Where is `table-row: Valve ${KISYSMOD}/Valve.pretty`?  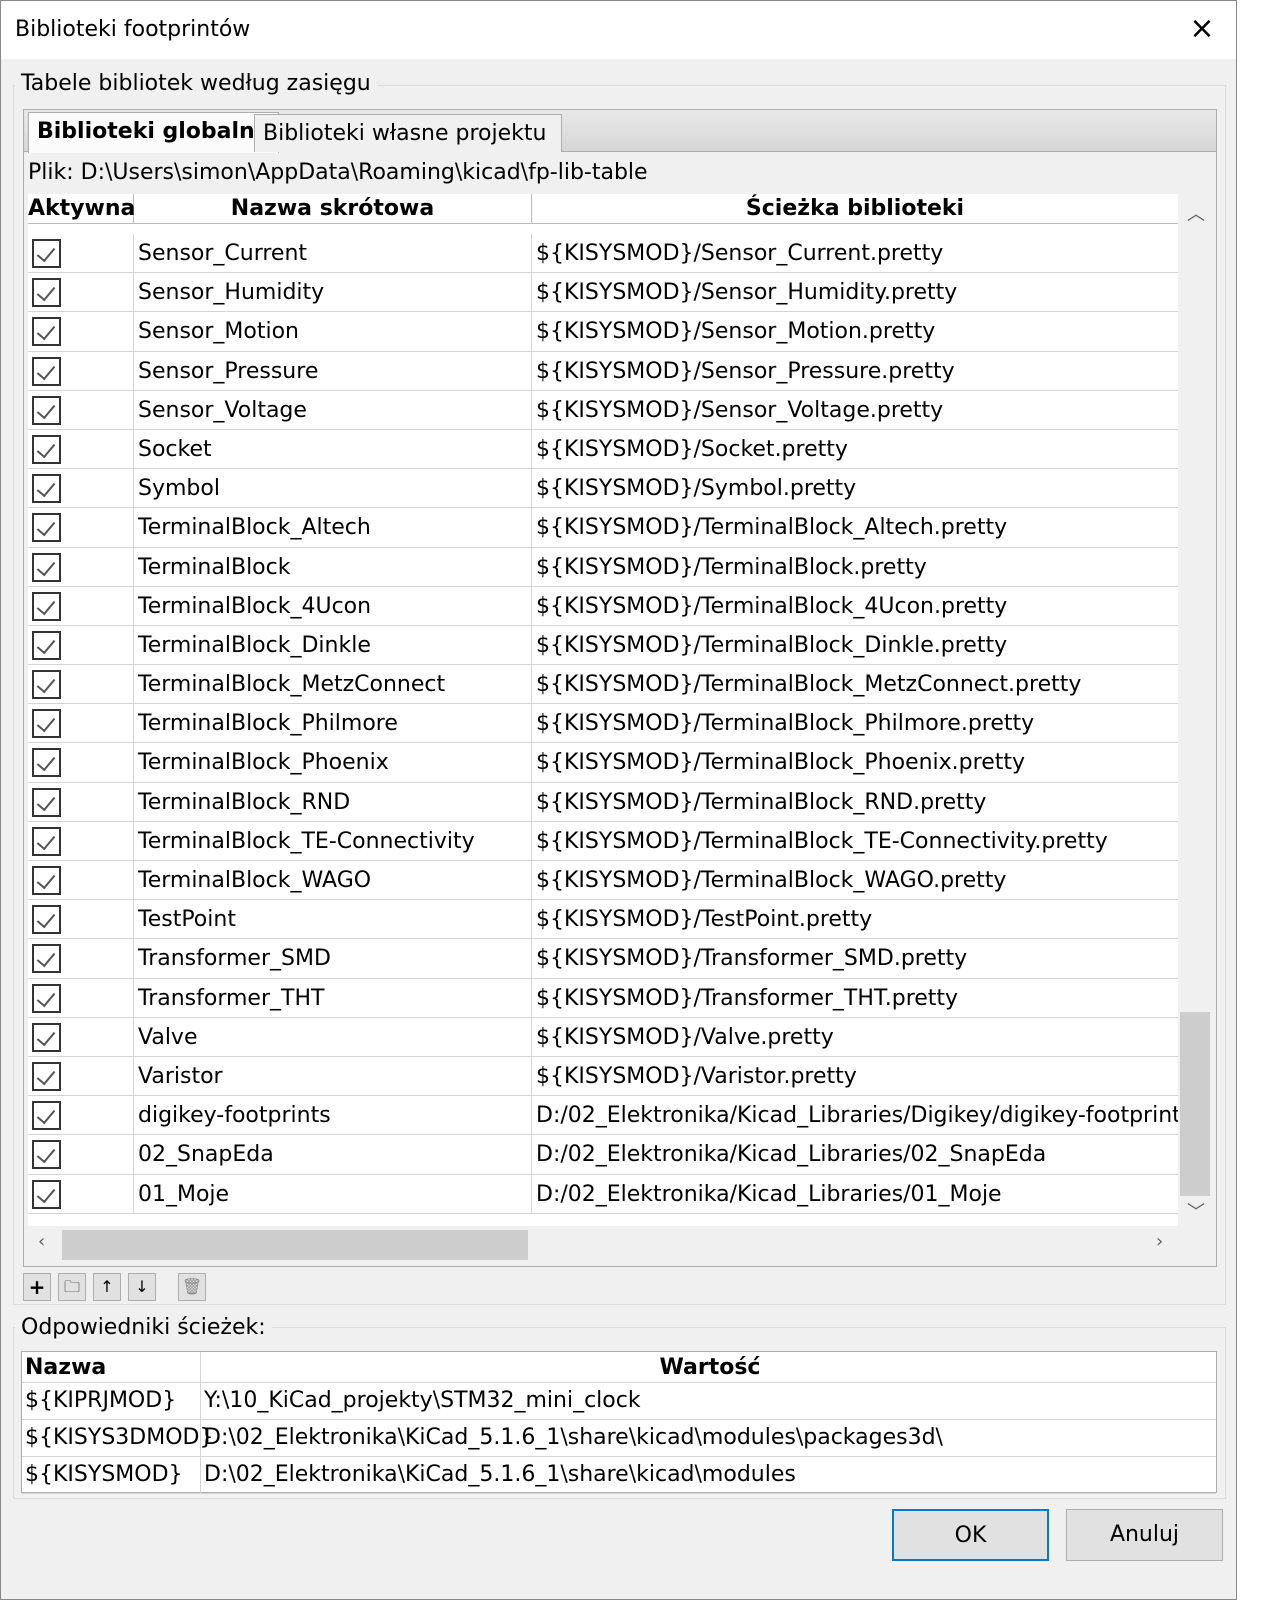 table-row: Valve ${KISYSMOD}/Valve.pretty is located at coordinates (603, 1037).